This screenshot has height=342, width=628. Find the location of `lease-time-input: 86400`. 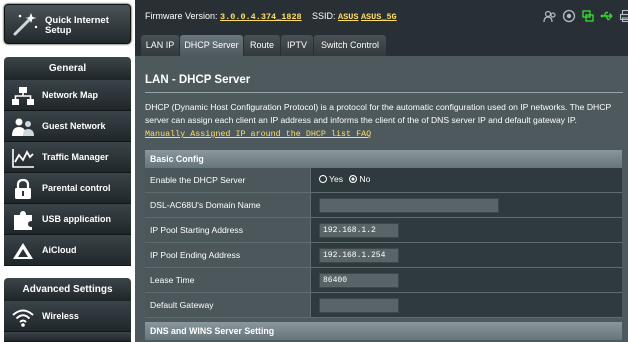

lease-time-input: 86400 is located at coordinates (359, 280).